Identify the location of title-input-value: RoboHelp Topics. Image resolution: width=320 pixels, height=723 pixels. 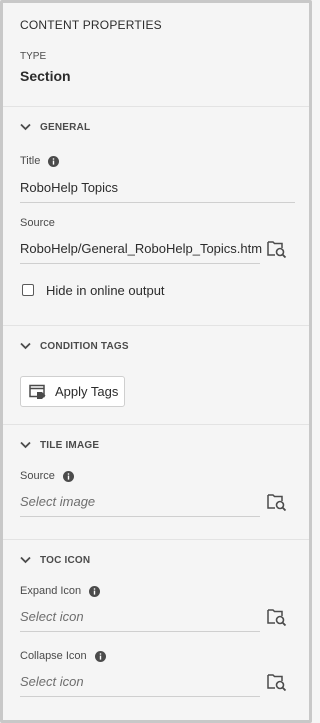
(69, 187).